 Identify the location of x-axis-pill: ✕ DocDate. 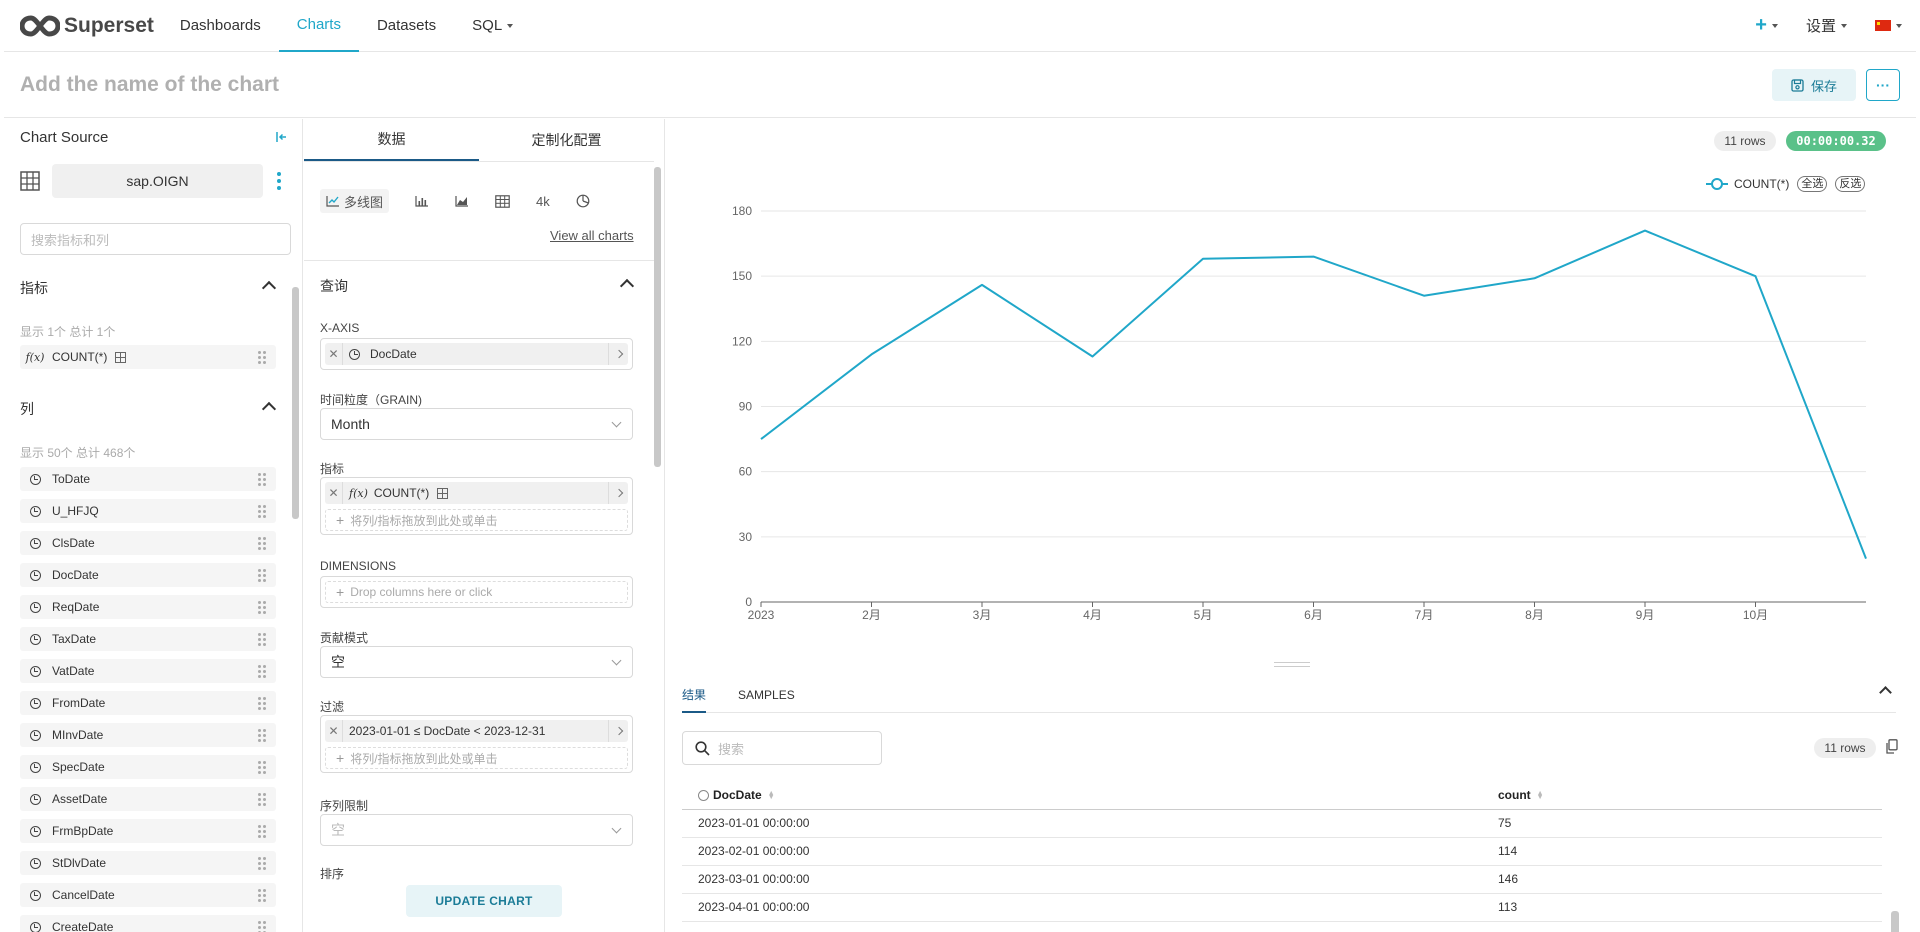
(476, 354).